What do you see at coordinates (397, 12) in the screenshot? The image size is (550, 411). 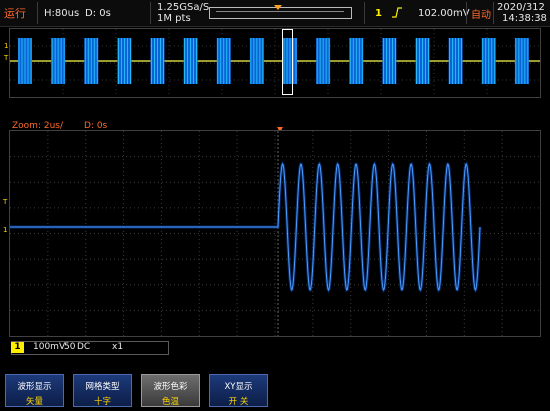 I see `rising-edge-icon` at bounding box center [397, 12].